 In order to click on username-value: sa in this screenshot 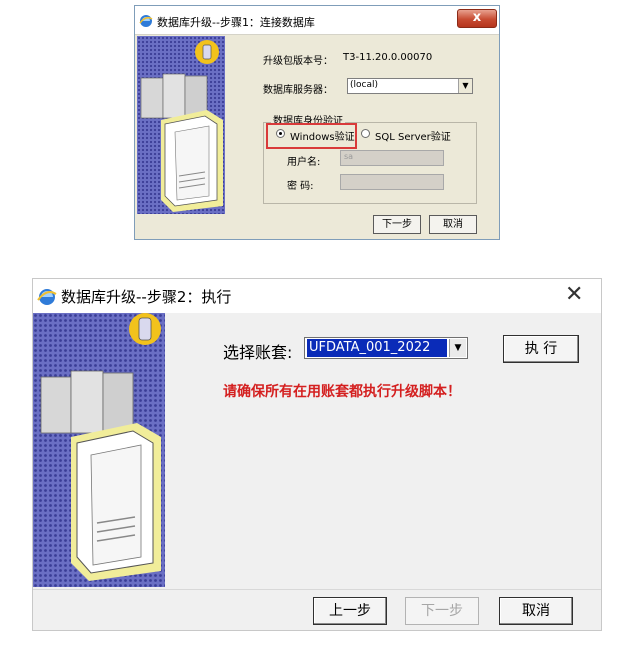, I will do `click(349, 156)`.